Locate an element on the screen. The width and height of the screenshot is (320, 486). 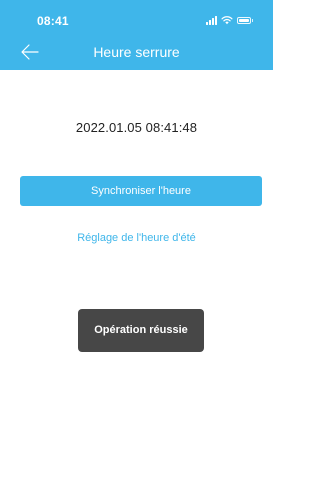
status-time: 08:41 is located at coordinates (53, 21).